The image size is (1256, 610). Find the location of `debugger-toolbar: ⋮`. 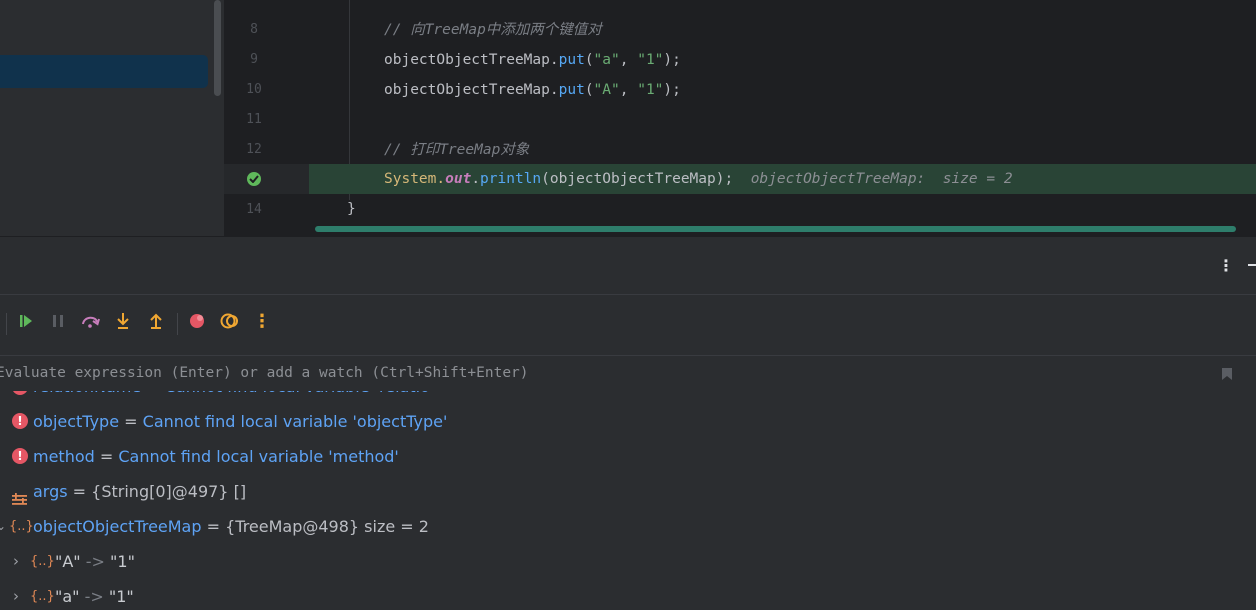

debugger-toolbar: ⋮ is located at coordinates (628, 324).